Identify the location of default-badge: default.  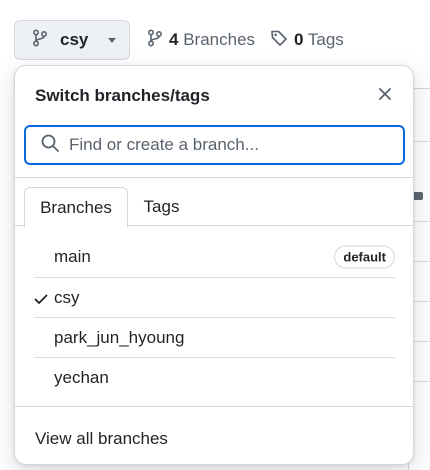
(364, 257).